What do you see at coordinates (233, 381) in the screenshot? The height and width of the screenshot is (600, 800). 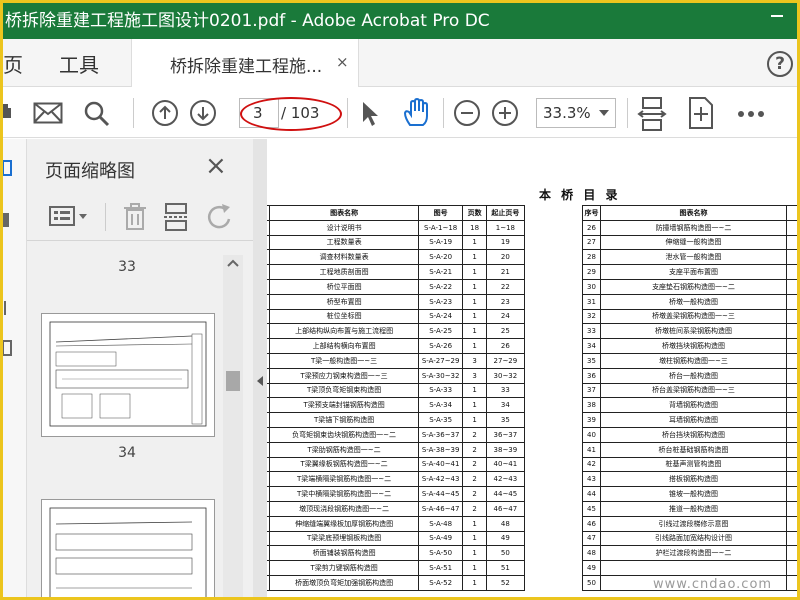 I see `scrollbar-thumb` at bounding box center [233, 381].